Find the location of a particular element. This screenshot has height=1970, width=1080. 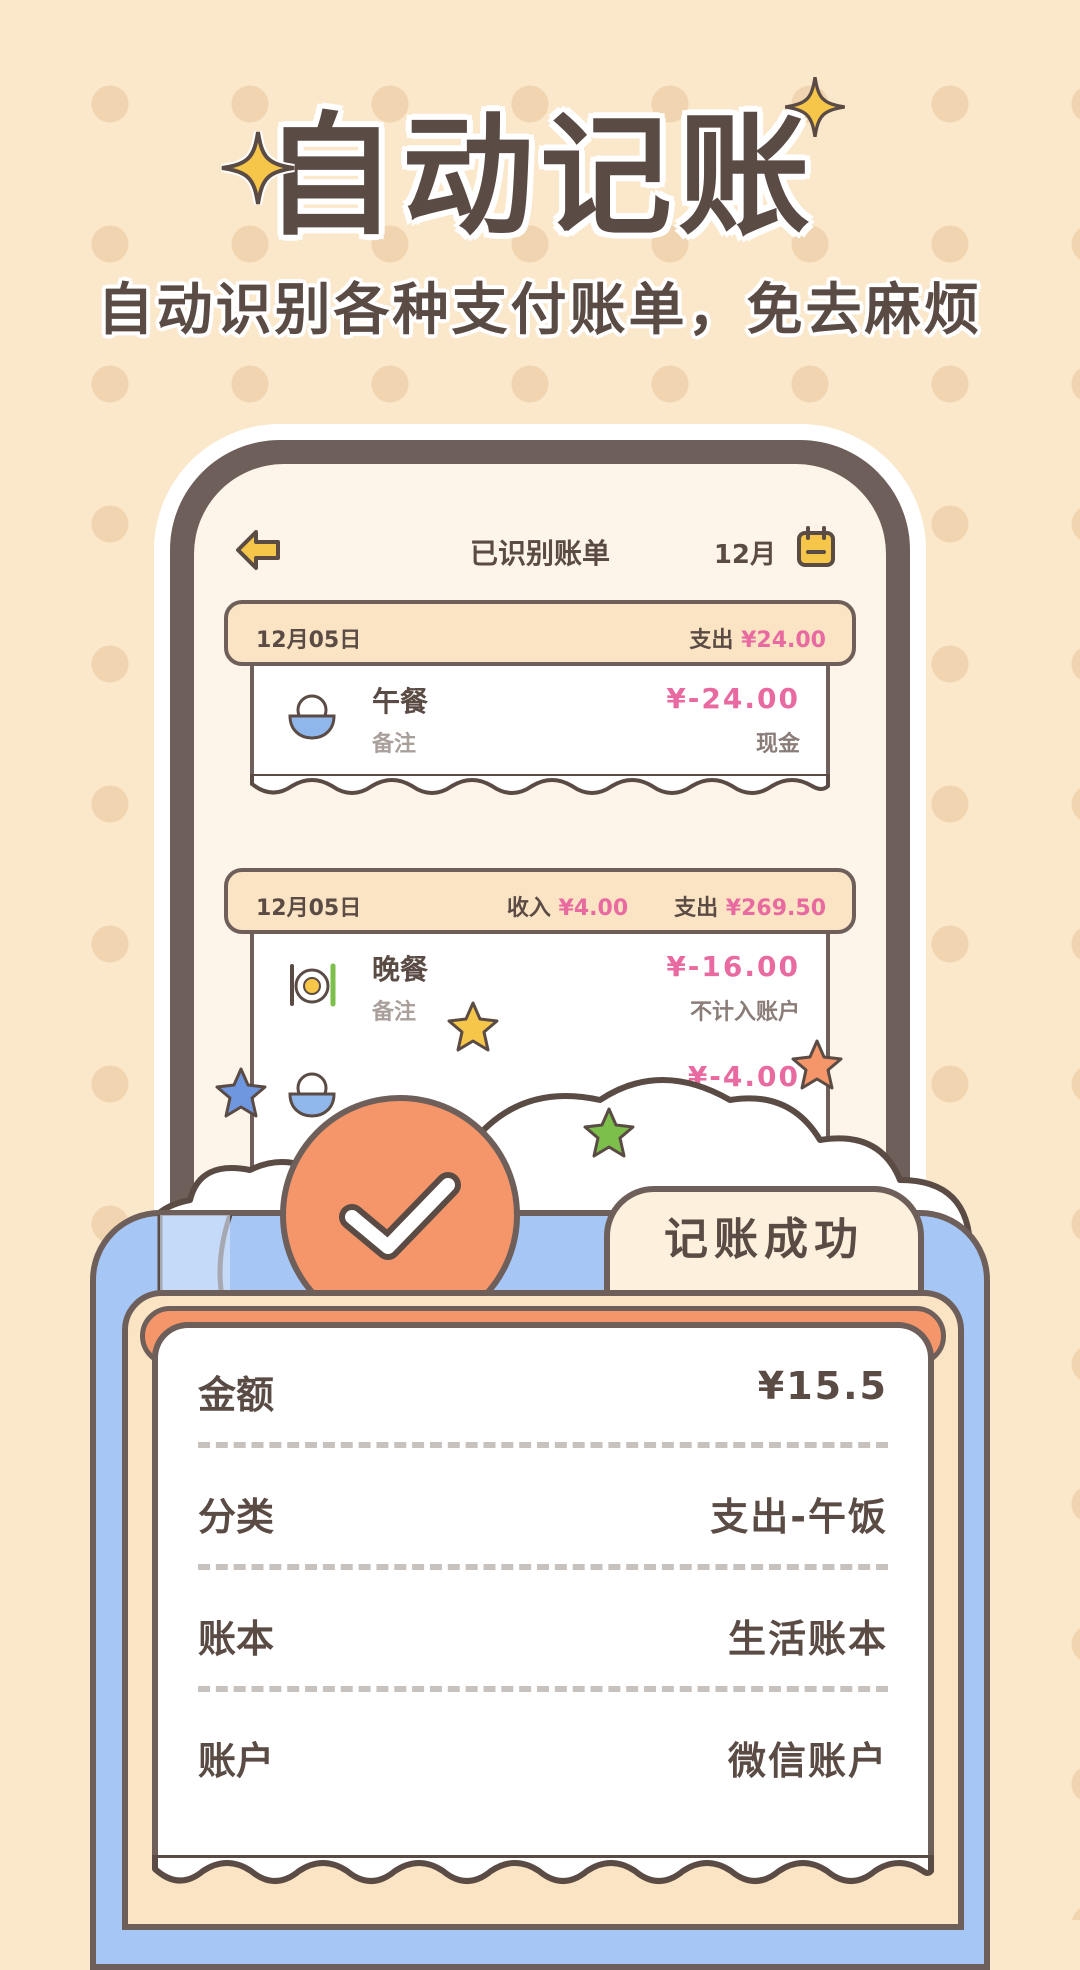

hero-title: 自动记账 is located at coordinates (540, 177).